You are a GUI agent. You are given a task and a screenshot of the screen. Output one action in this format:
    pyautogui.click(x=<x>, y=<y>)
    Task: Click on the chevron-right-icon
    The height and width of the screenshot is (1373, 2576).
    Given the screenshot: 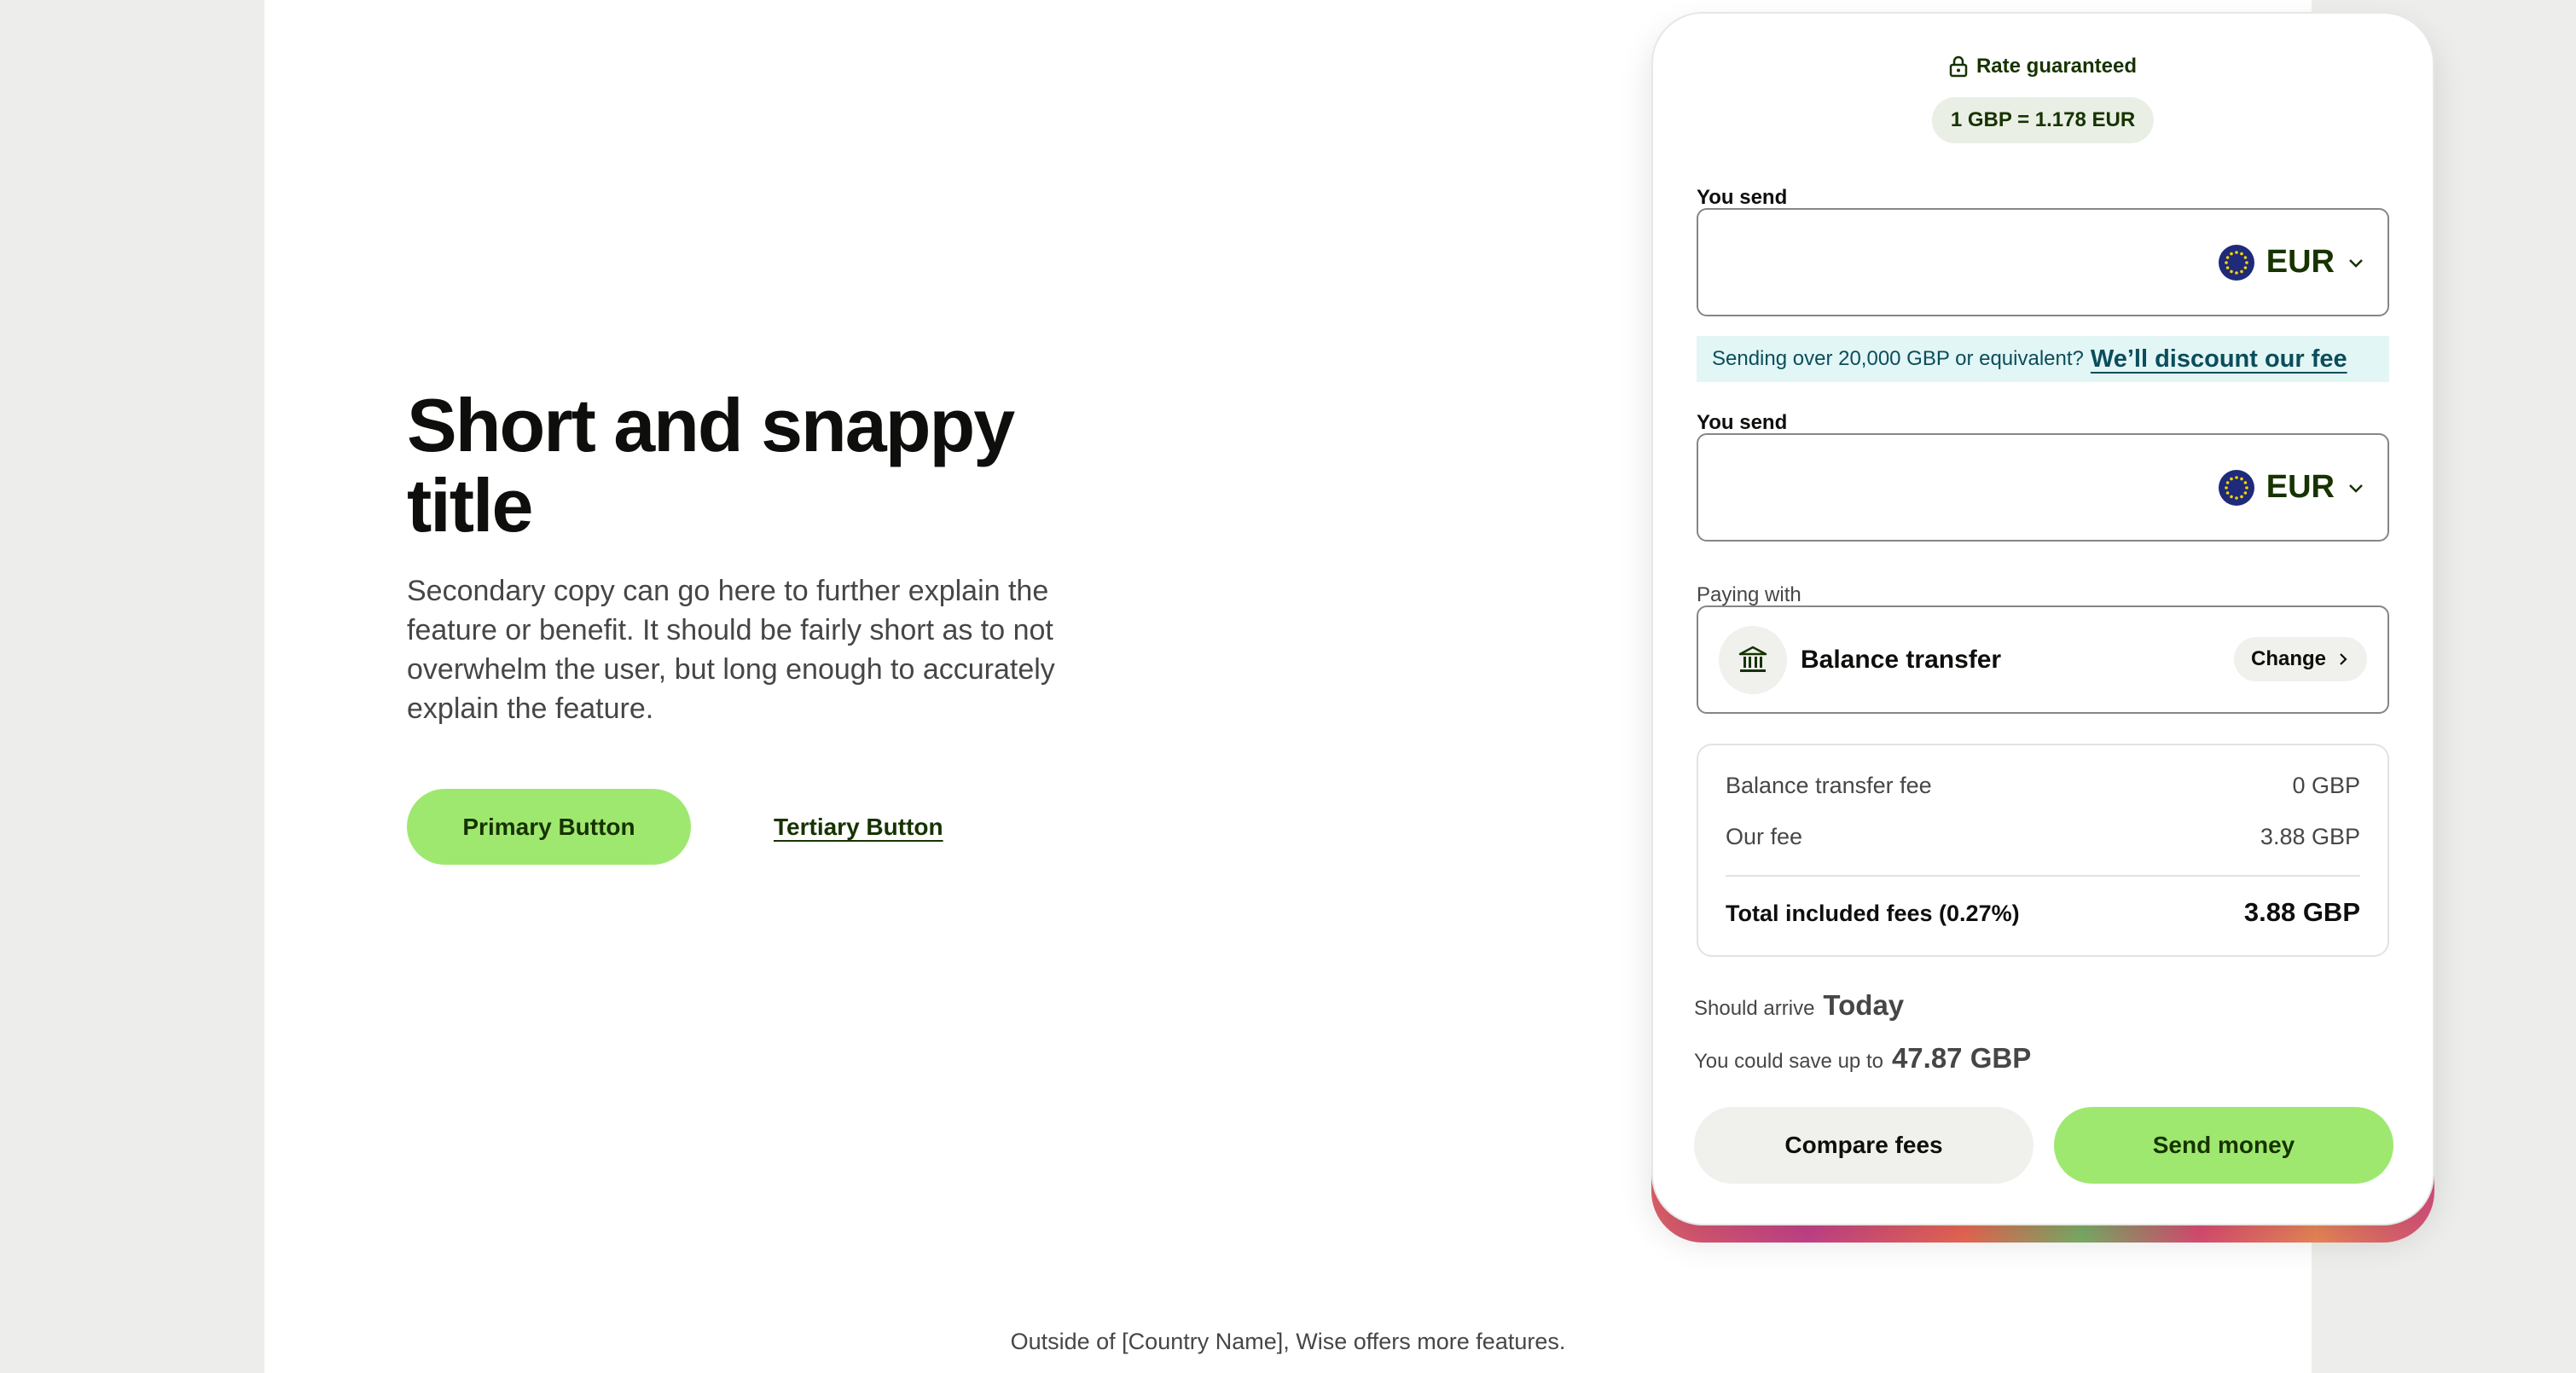 What is the action you would take?
    pyautogui.click(x=2343, y=659)
    